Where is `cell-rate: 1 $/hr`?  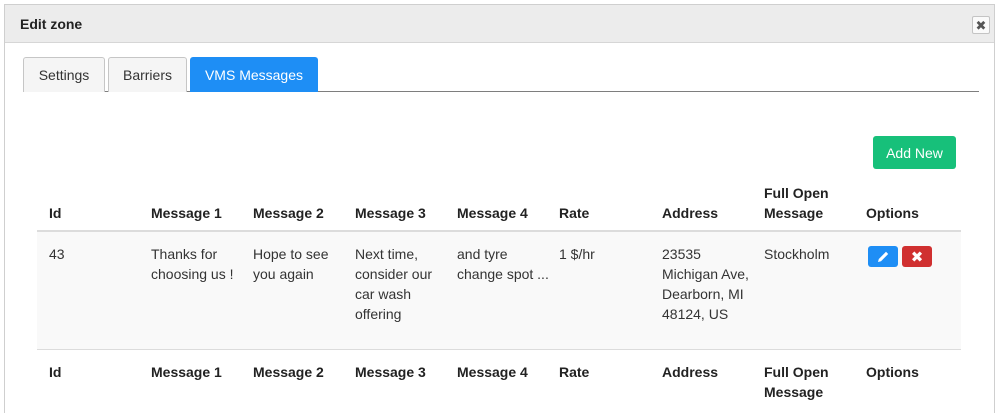
cell-rate: 1 $/hr is located at coordinates (577, 254).